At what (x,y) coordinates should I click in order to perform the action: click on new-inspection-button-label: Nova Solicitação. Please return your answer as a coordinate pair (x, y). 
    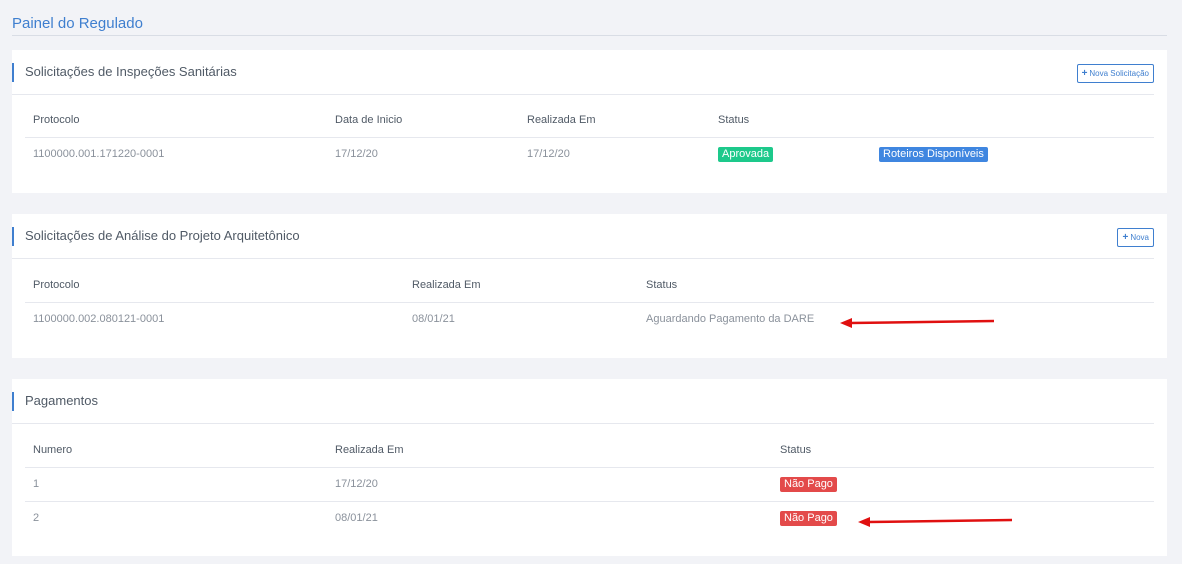
    Looking at the image, I should click on (1119, 73).